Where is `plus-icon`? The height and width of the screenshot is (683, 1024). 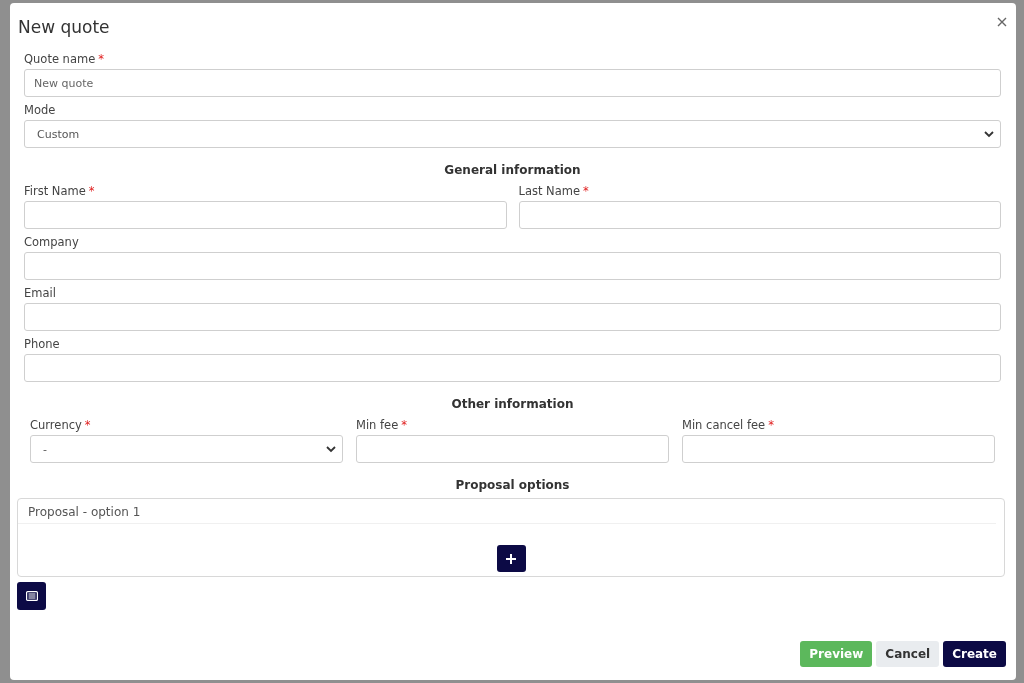 plus-icon is located at coordinates (511, 558).